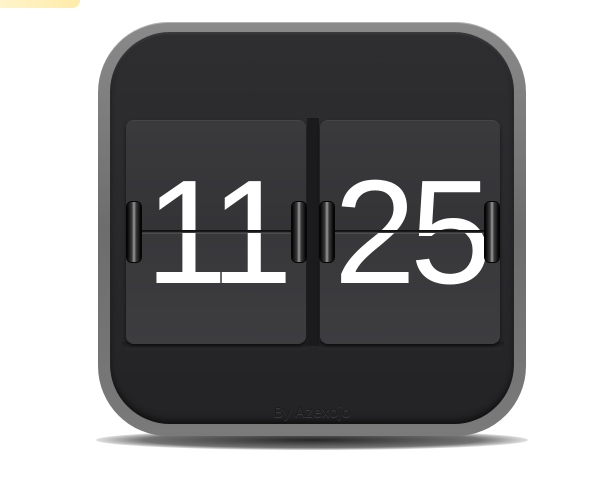  I want to click on minutes-card: 25, so click(410, 232).